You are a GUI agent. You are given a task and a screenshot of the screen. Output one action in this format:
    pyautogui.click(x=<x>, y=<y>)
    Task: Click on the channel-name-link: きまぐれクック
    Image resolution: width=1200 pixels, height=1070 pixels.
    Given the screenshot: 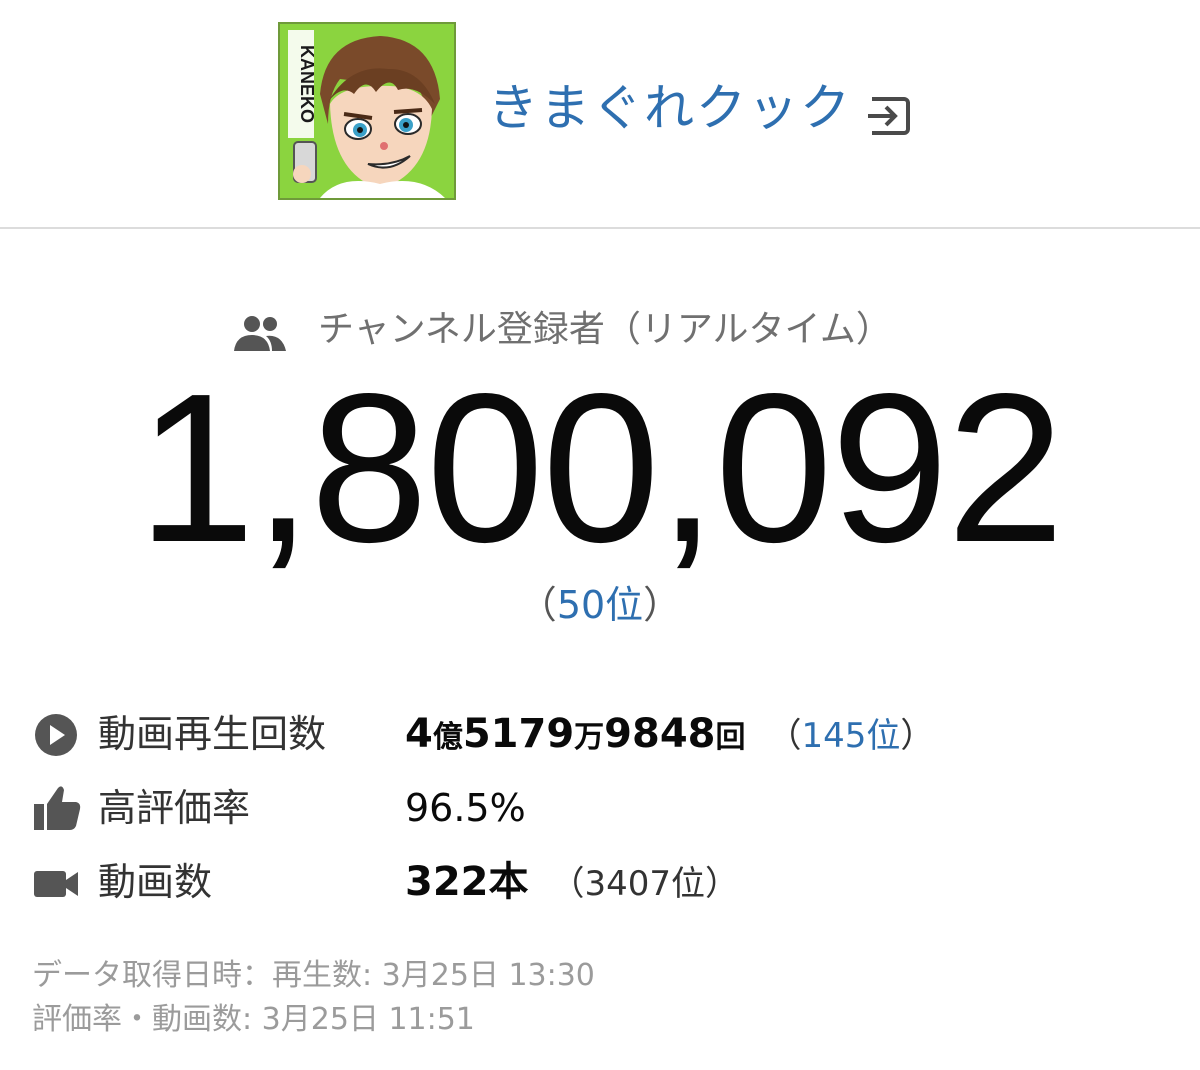 What is the action you would take?
    pyautogui.click(x=670, y=108)
    